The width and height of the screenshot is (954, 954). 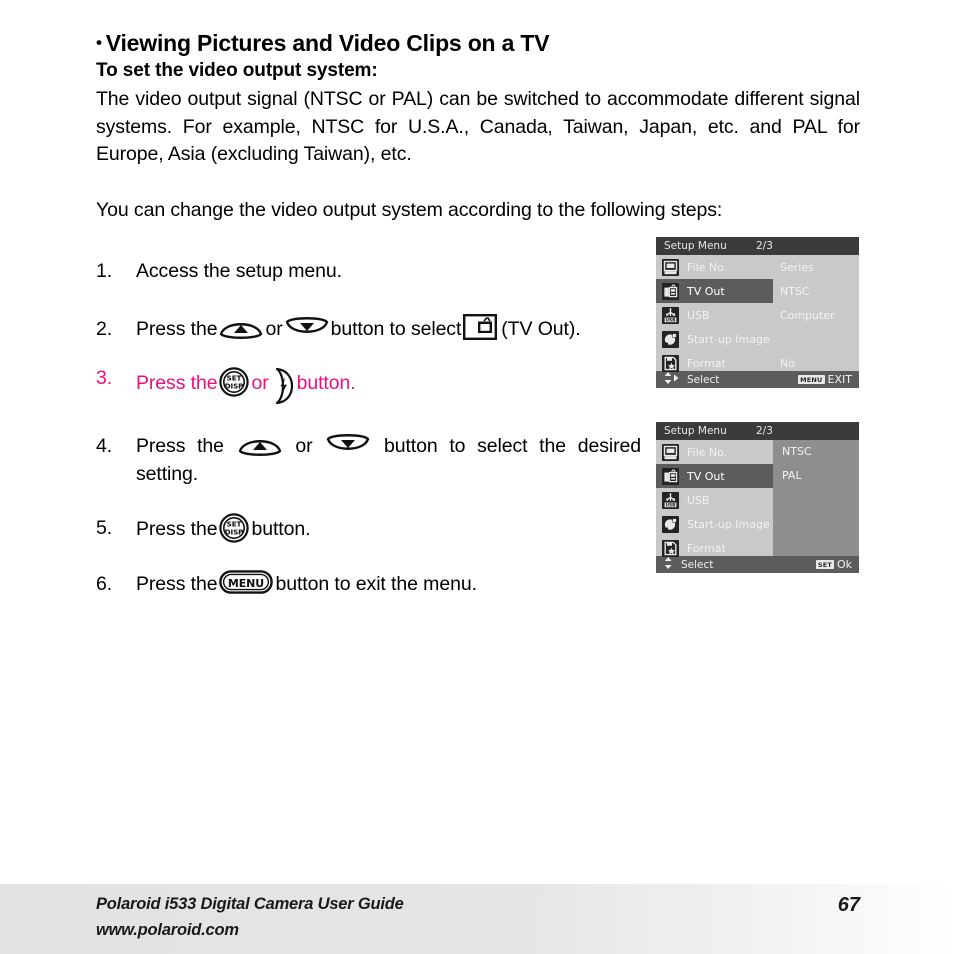 What do you see at coordinates (714, 500) in the screenshot?
I see `lcd2-row-usb-label-area: USB USB` at bounding box center [714, 500].